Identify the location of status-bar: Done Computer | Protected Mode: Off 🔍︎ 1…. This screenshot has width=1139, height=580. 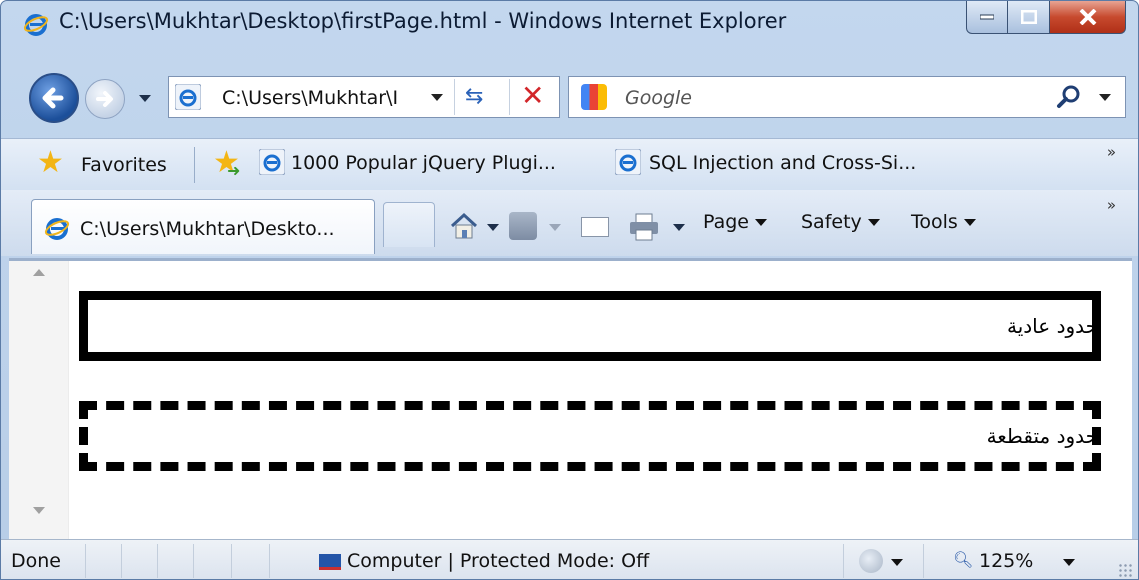
(569, 559).